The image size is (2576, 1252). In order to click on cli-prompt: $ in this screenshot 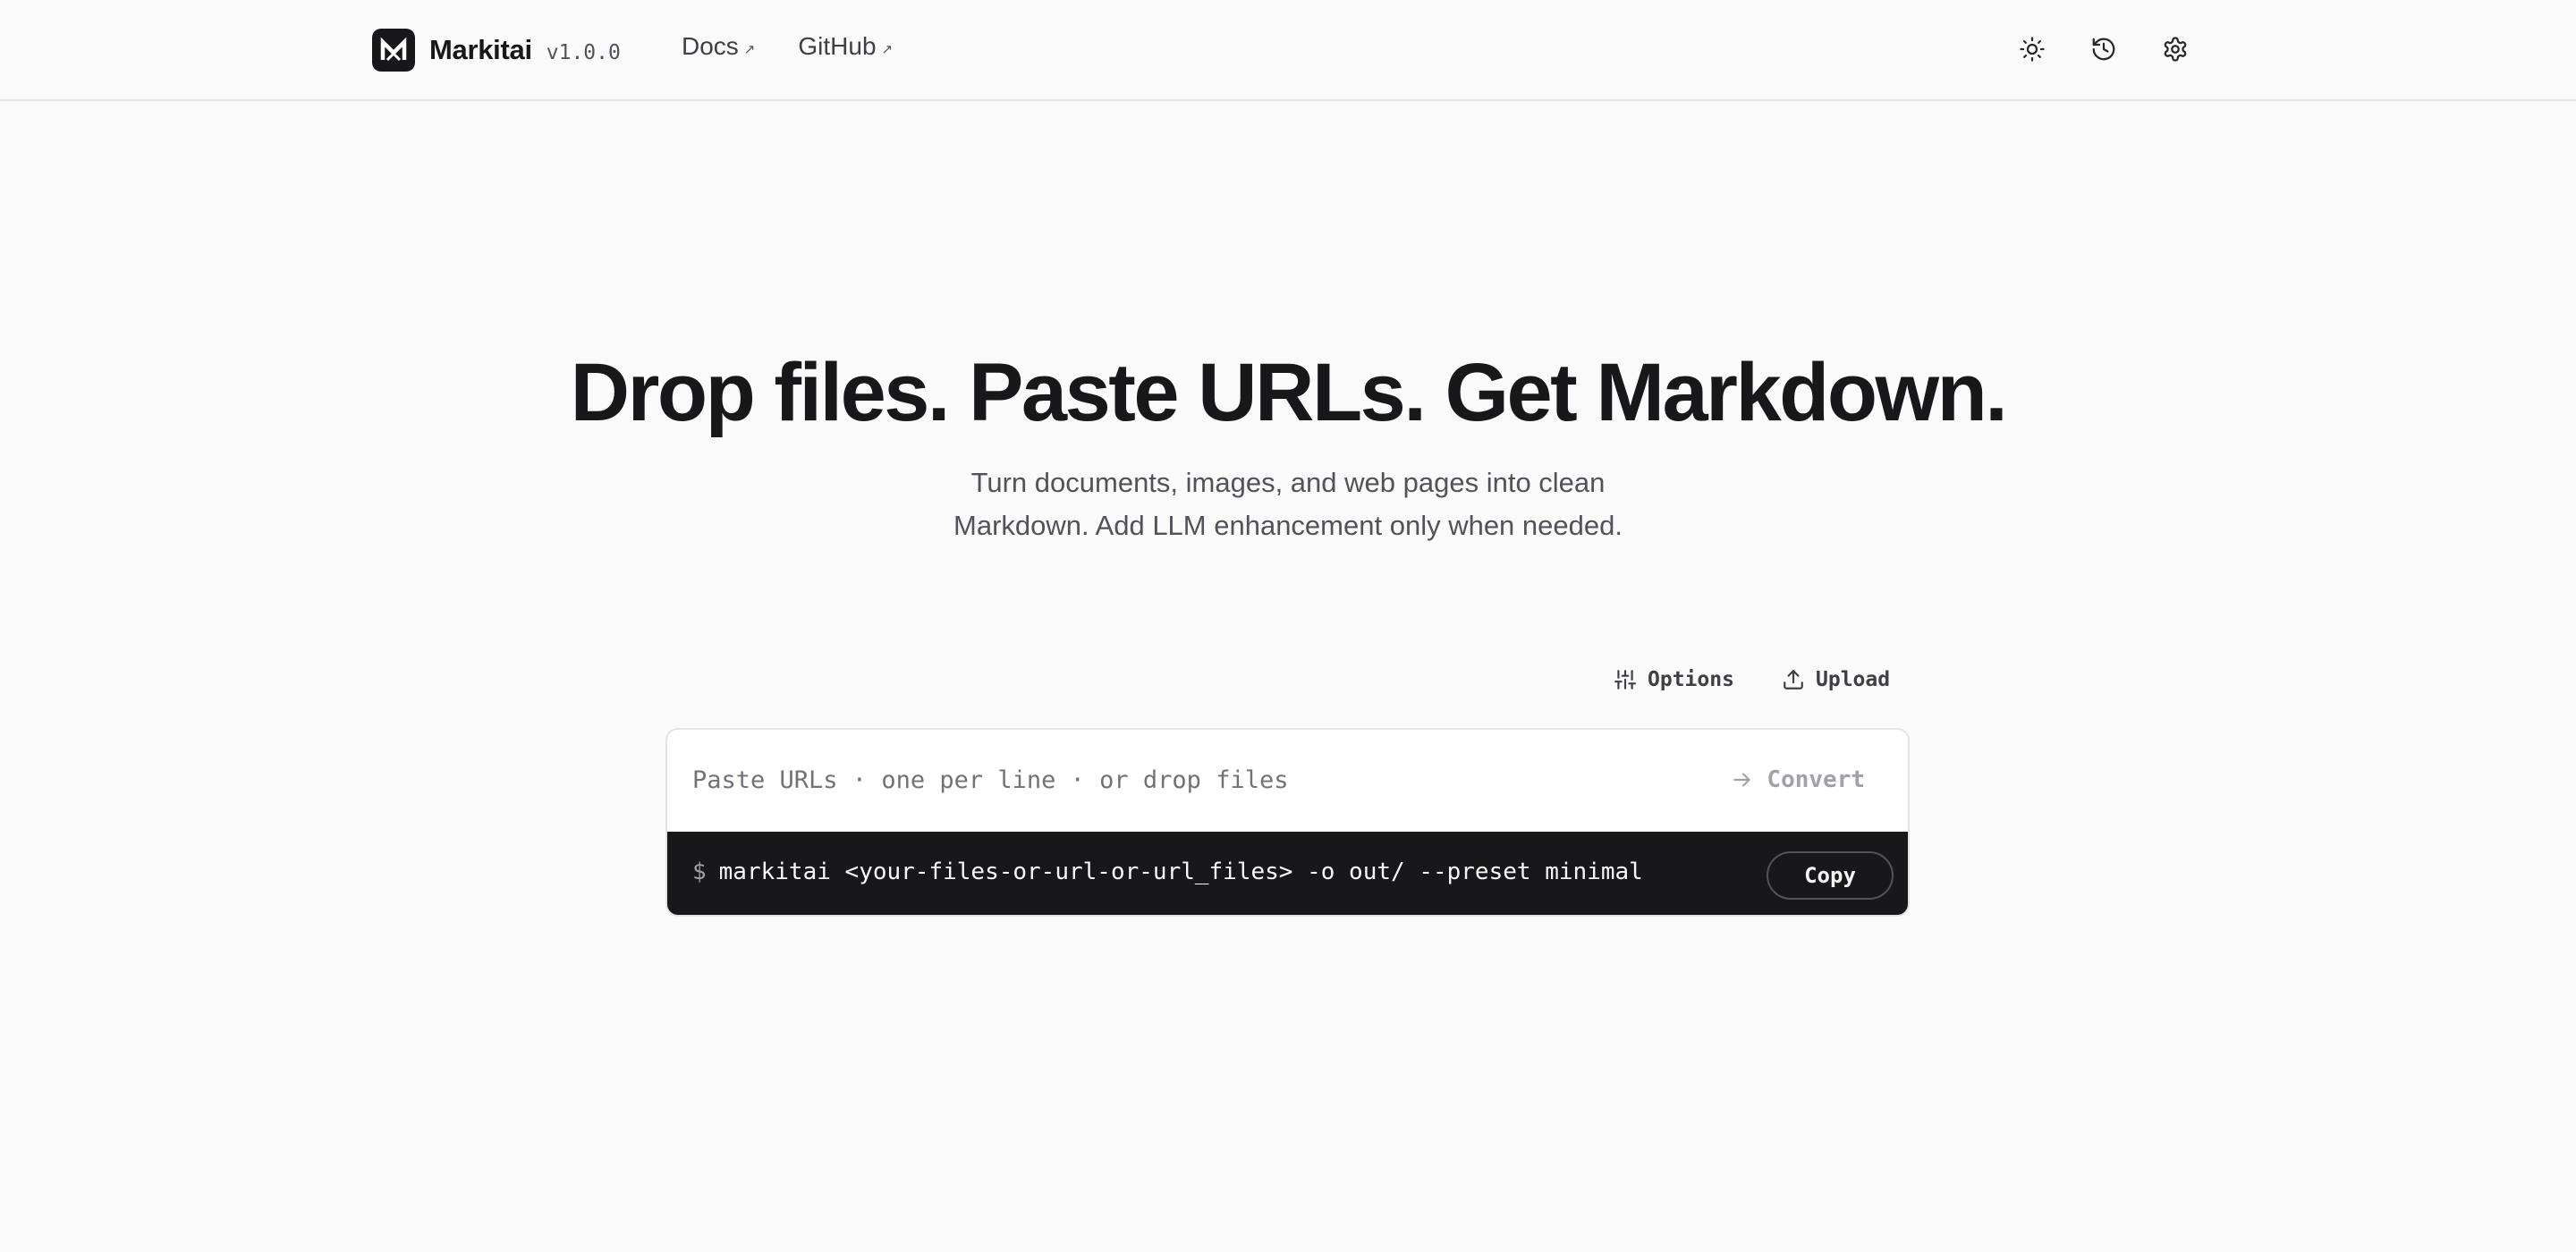, I will do `click(699, 872)`.